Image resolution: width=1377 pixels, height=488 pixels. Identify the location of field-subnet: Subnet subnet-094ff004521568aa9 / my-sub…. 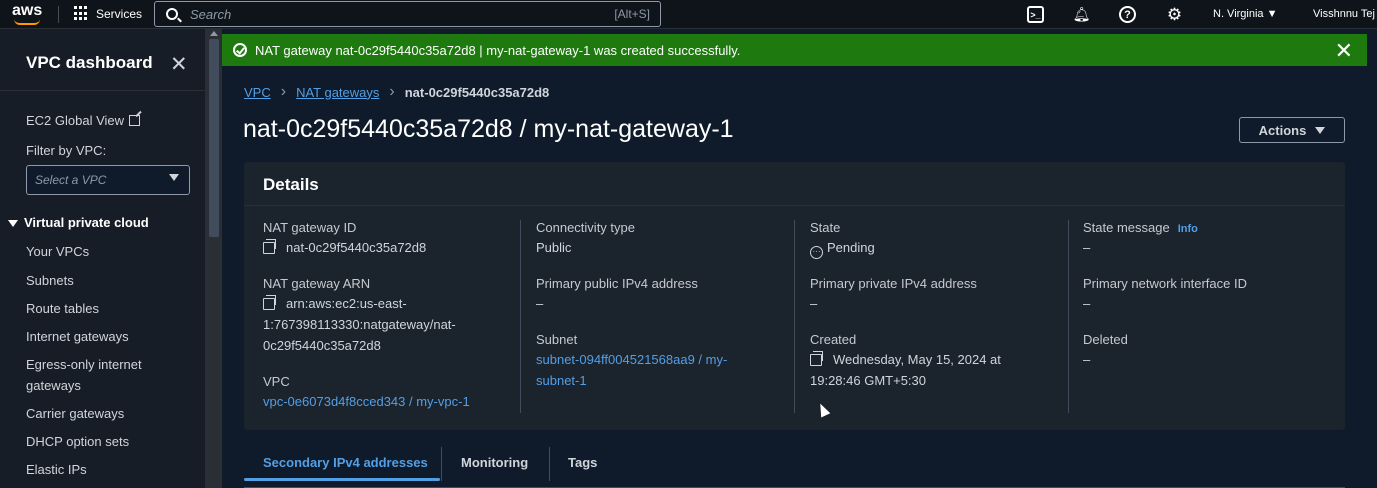
(631, 361).